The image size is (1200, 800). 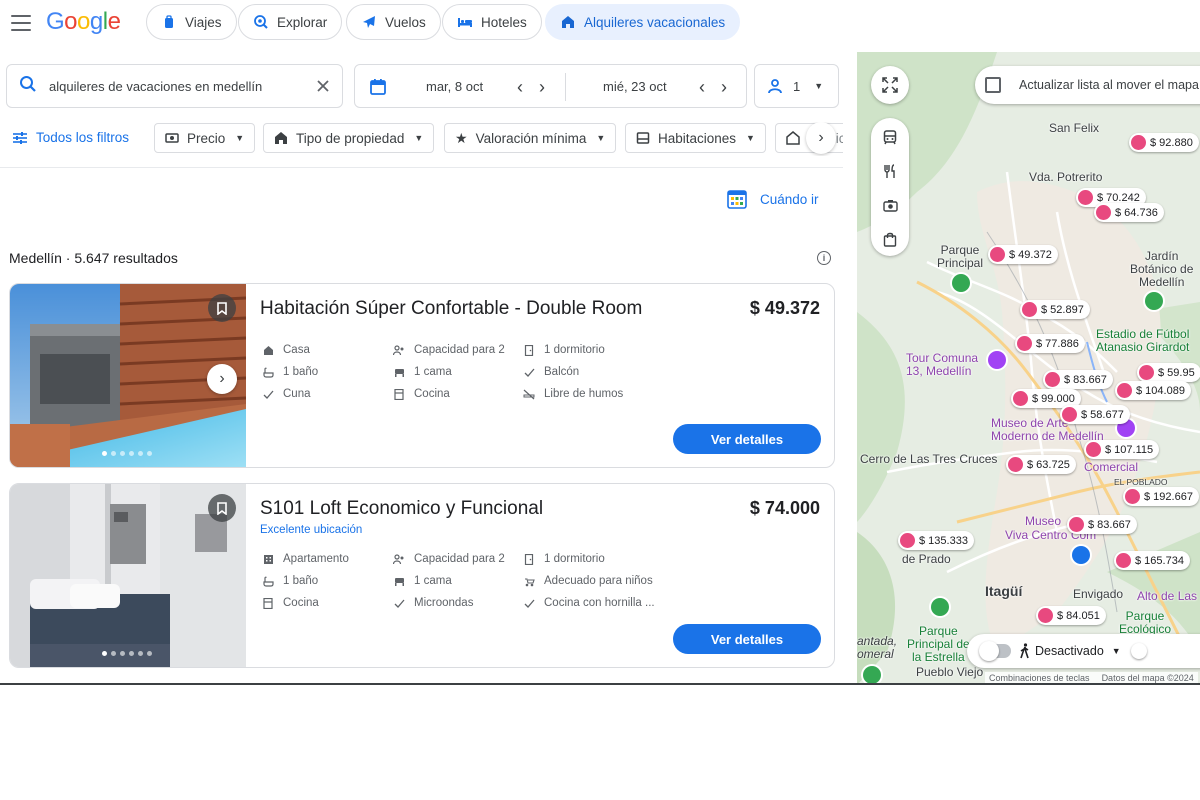 I want to click on filter-habitaciones: Habitaciones ▼, so click(x=695, y=138).